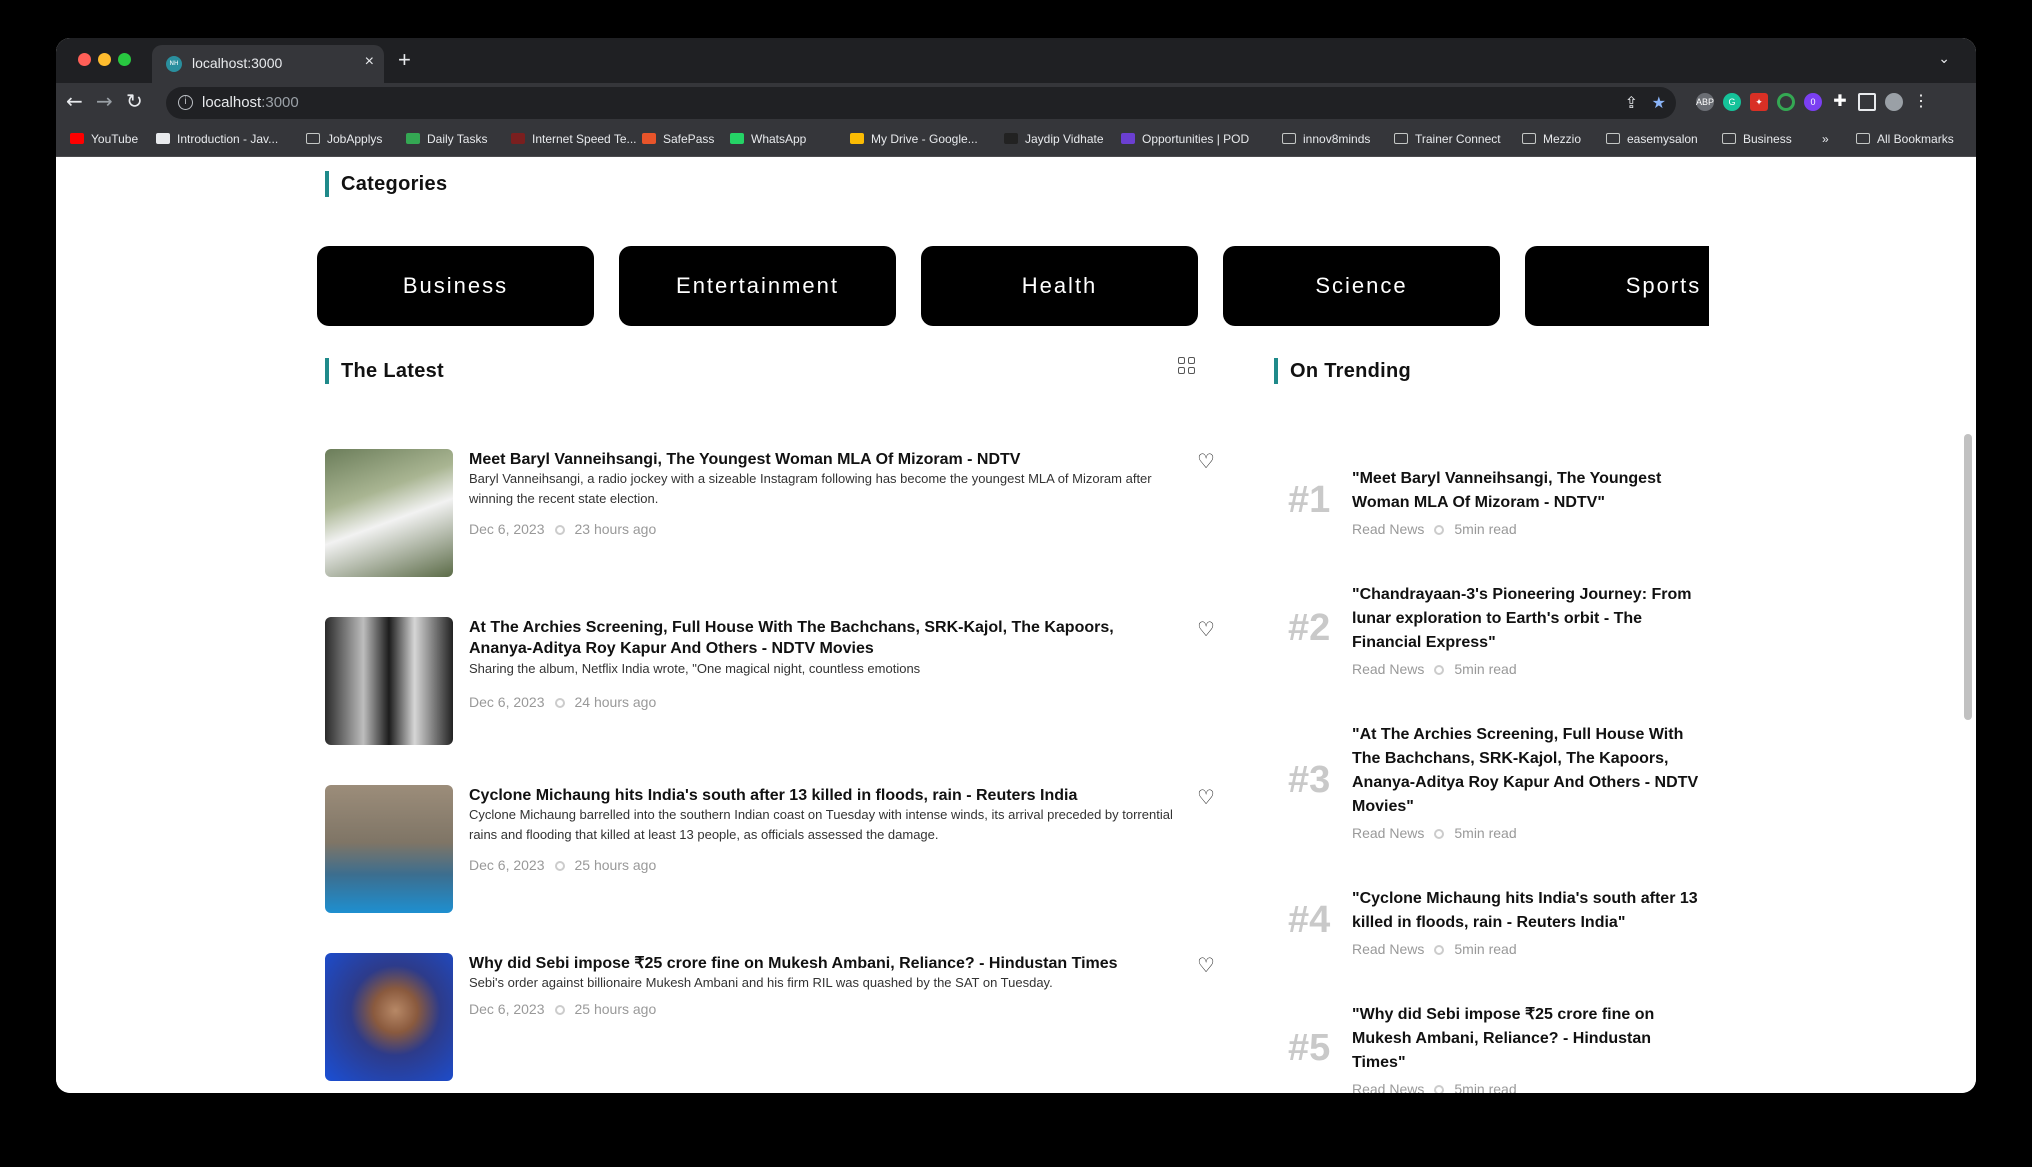 This screenshot has width=2032, height=1167. I want to click on bookmark-item: Business, so click(1757, 139).